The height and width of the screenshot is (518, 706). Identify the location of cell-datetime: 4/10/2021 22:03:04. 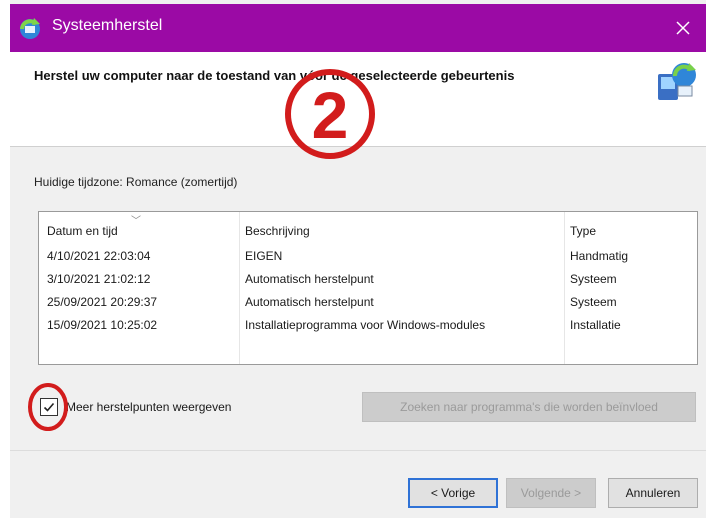
(99, 256).